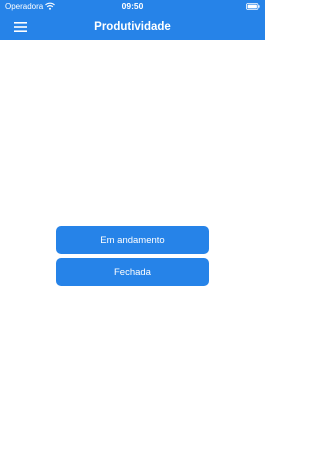 The width and height of the screenshot is (320, 471). I want to click on closed-button: Fechada, so click(132, 272).